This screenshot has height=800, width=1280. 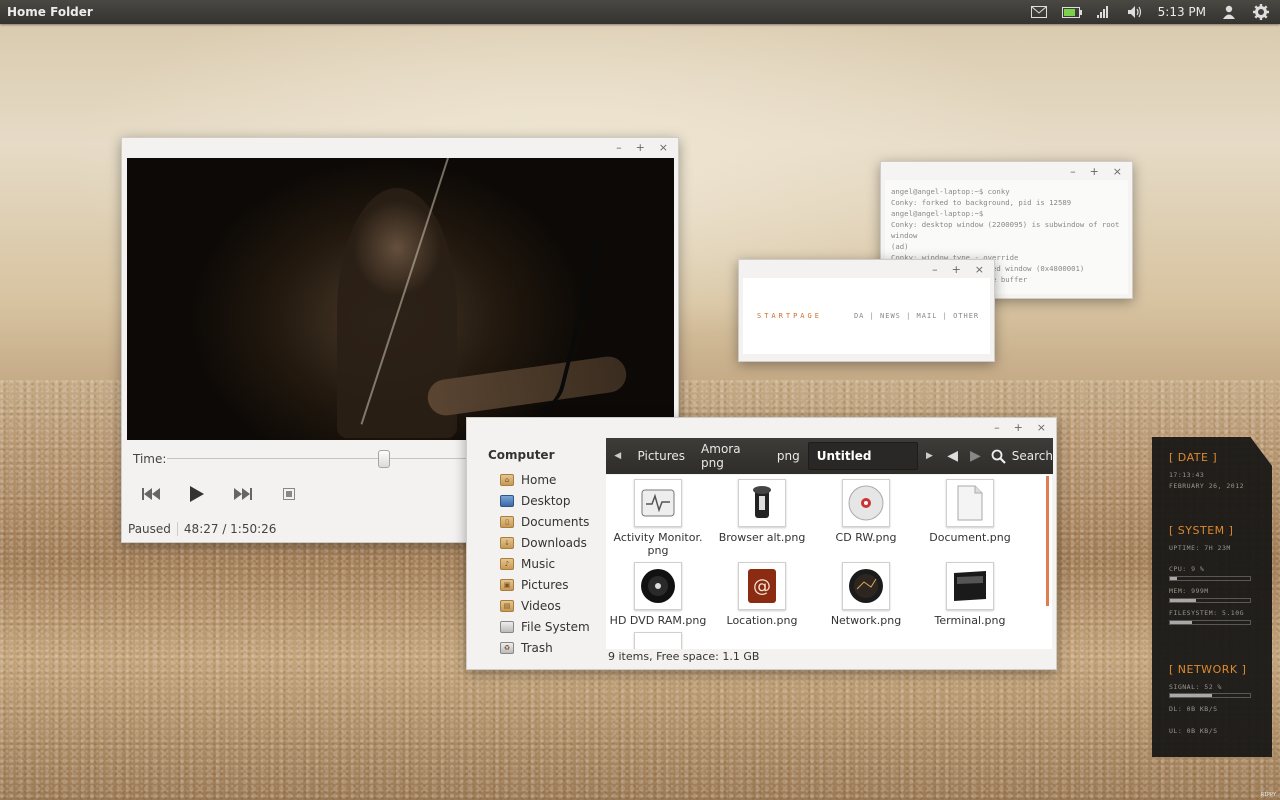 I want to click on sidebar-item-downloads: ↓ Downloads, so click(x=538, y=542).